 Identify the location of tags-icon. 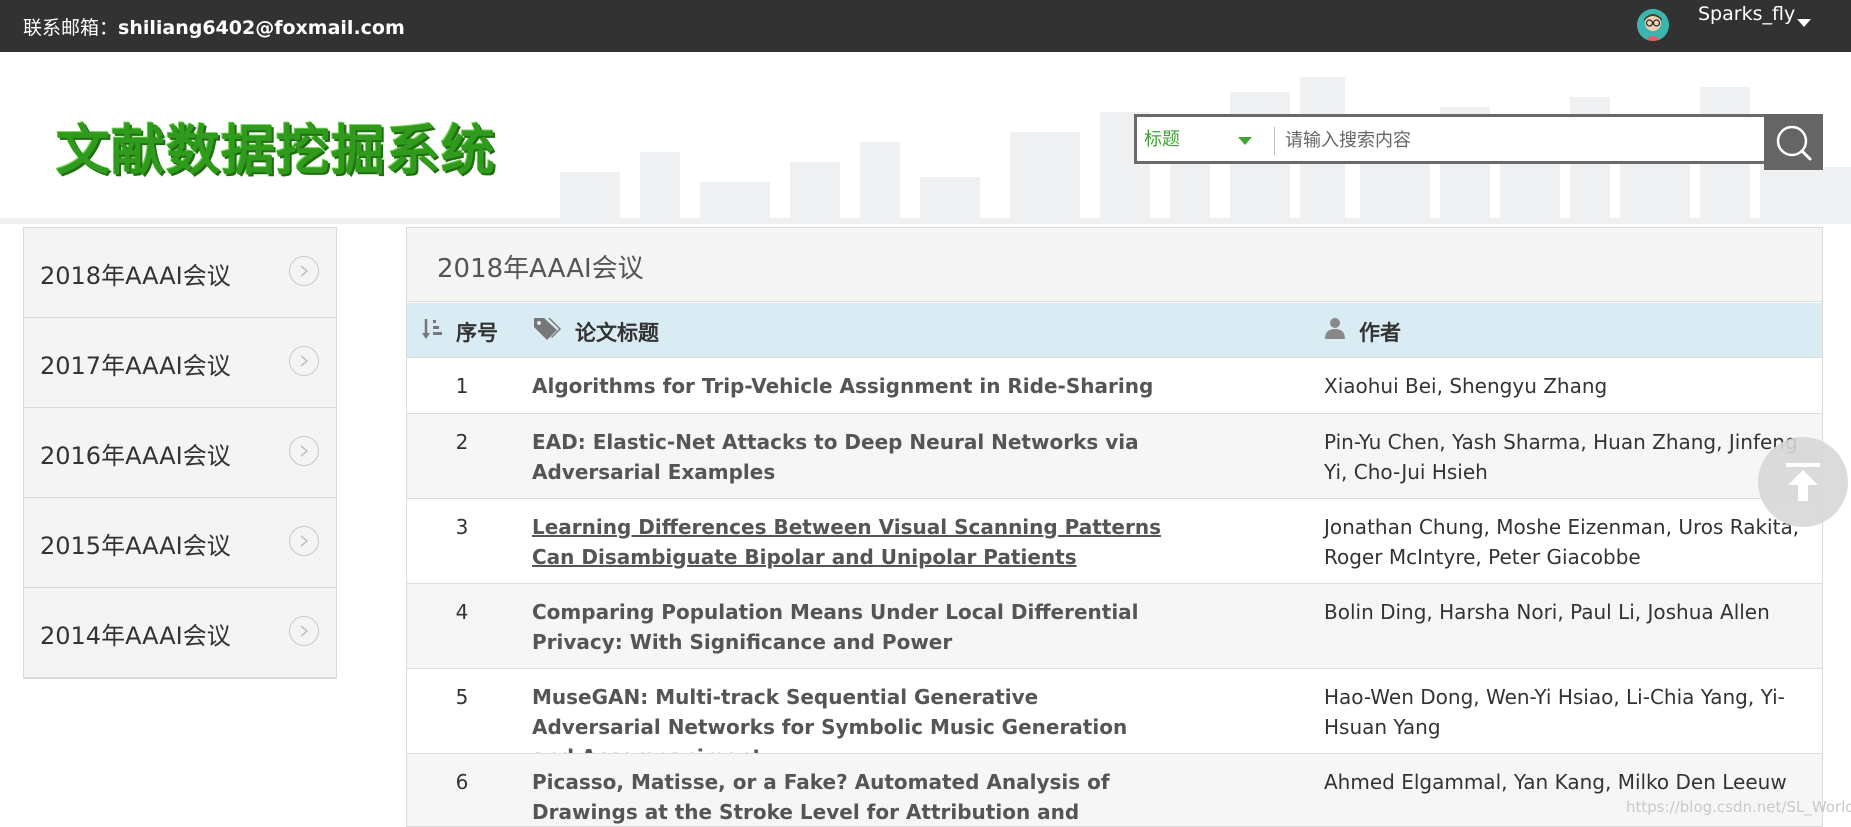
(547, 329).